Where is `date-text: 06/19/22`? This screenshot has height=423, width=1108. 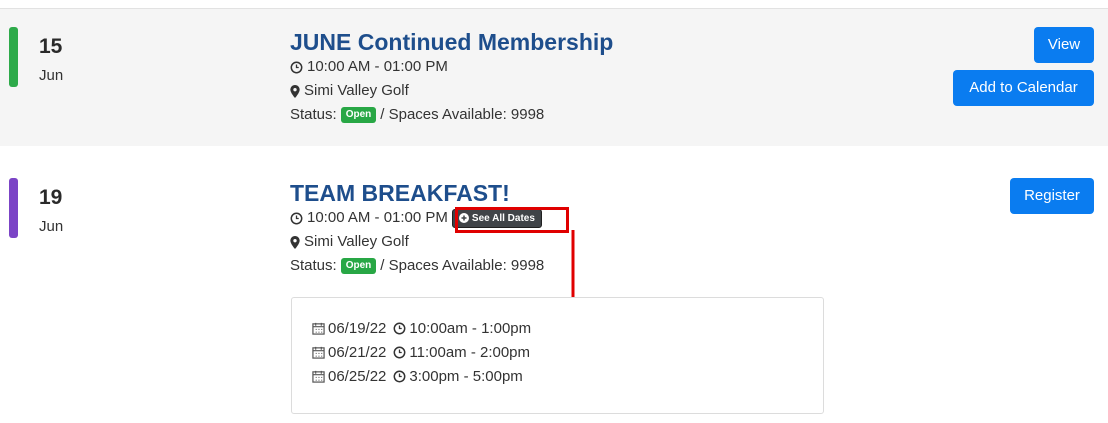 date-text: 06/19/22 is located at coordinates (357, 328).